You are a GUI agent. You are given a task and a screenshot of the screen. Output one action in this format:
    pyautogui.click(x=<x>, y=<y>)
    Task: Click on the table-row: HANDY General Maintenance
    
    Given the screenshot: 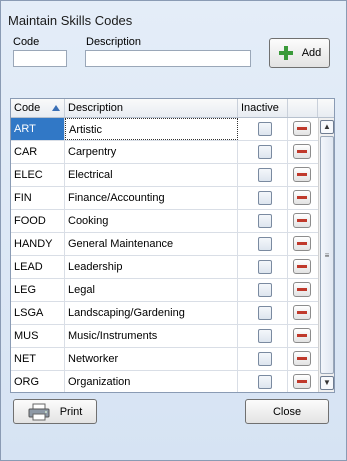 What is the action you would take?
    pyautogui.click(x=164, y=244)
    